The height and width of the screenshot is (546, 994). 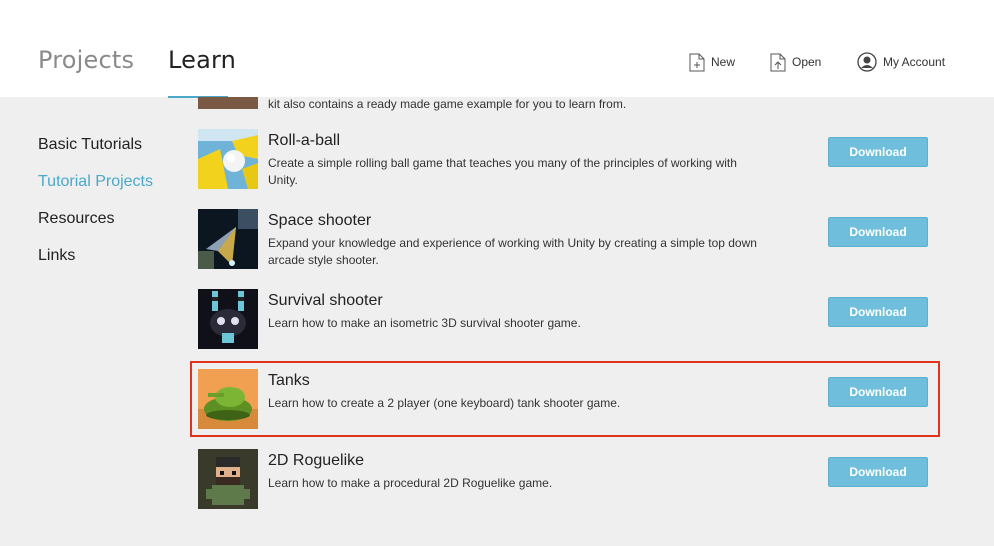 I want to click on roll-a-ball-thumbnail, so click(x=228, y=159).